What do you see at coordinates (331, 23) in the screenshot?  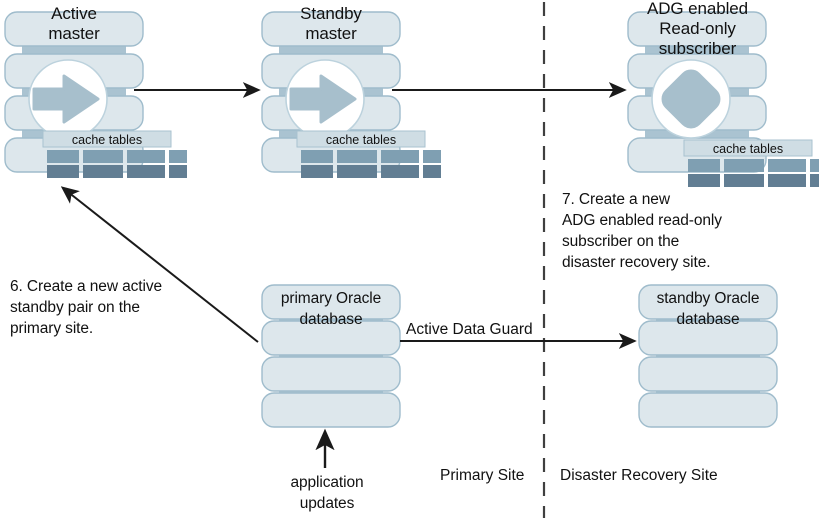 I see `node-label-standby-master: Standby master` at bounding box center [331, 23].